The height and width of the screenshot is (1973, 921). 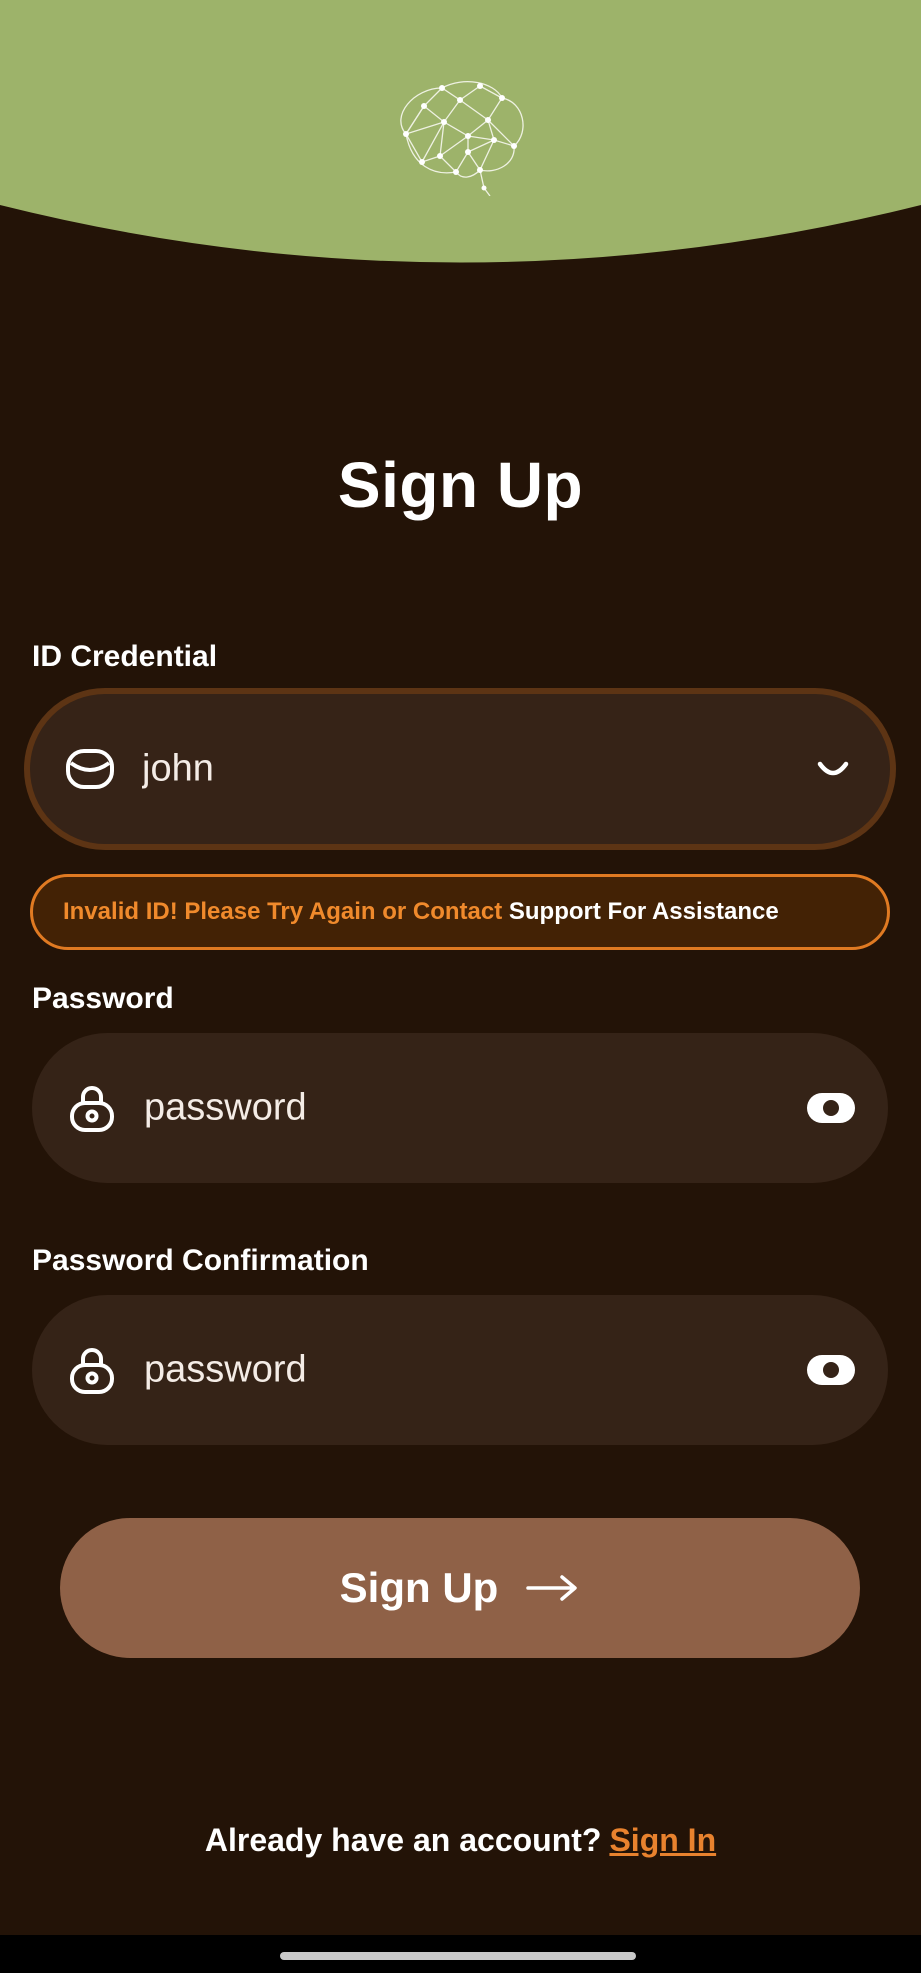 What do you see at coordinates (200, 1260) in the screenshot?
I see `password-confirmation-label: Password Confirmation` at bounding box center [200, 1260].